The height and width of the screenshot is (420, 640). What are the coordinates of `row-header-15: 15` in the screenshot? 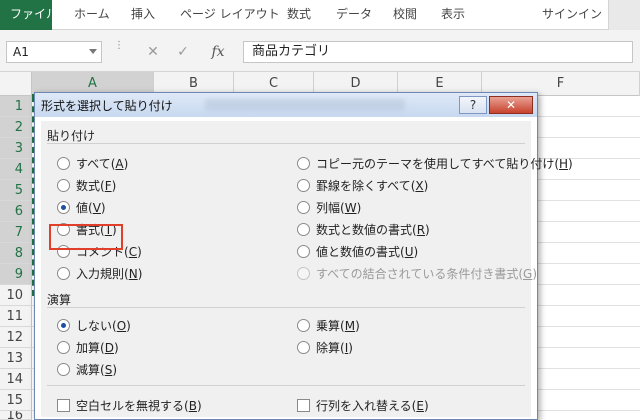 It's located at (16, 400).